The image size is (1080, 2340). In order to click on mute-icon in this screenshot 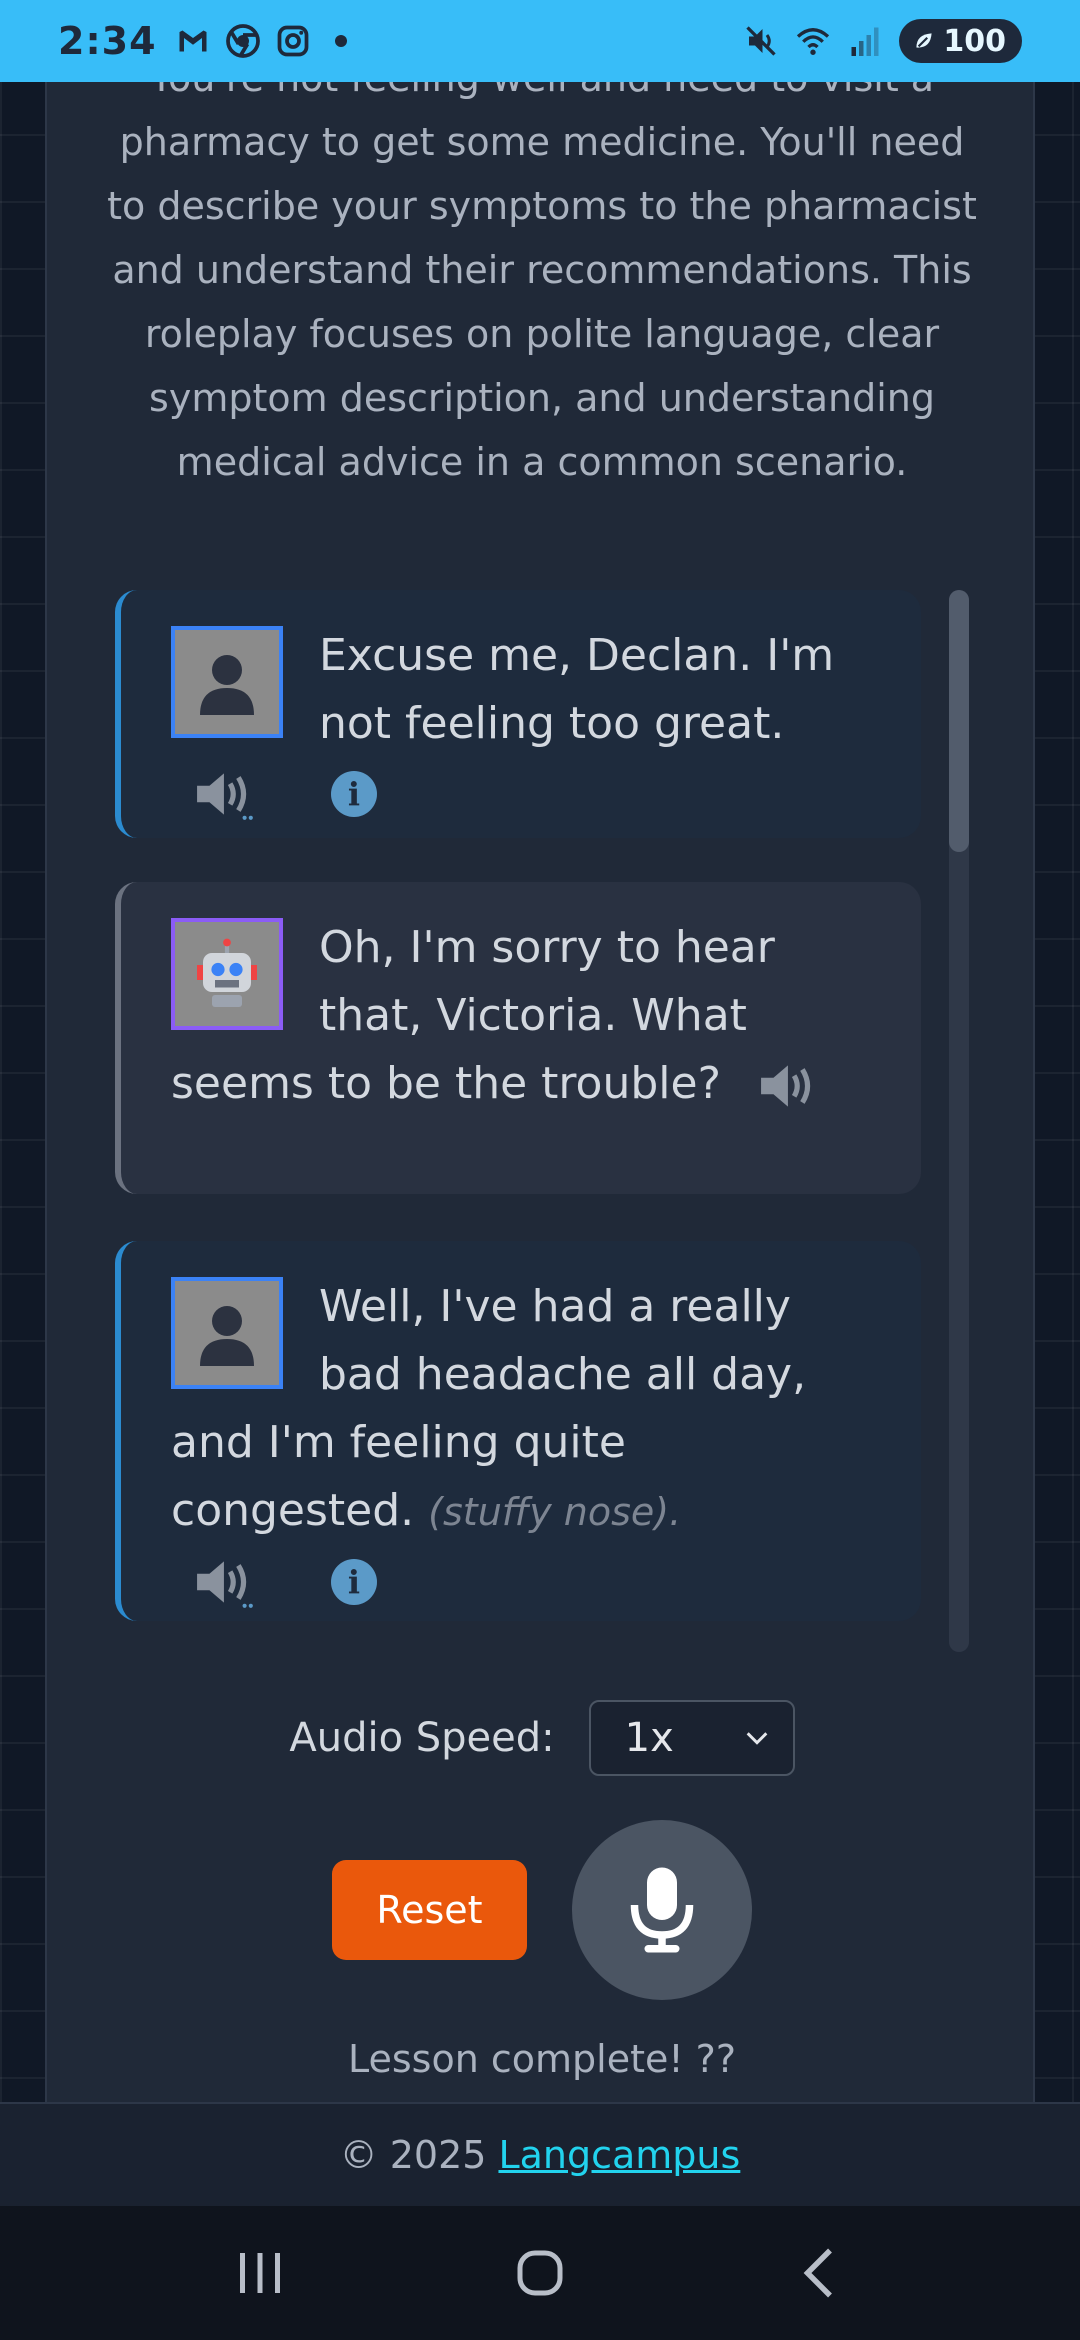, I will do `click(761, 41)`.